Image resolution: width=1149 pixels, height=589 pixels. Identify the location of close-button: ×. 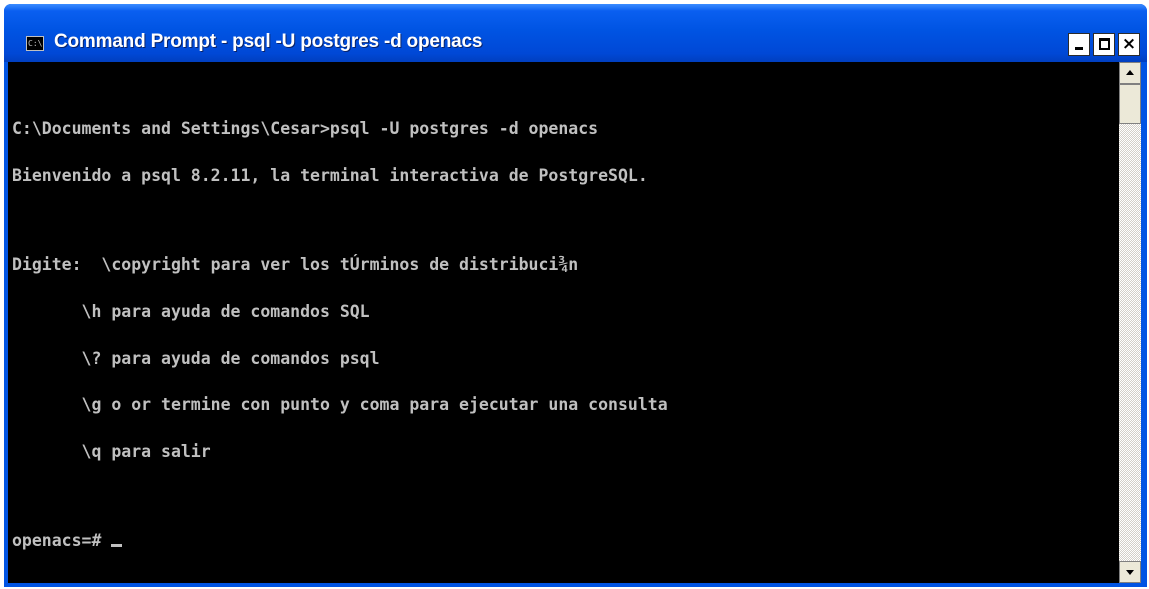
(1129, 44).